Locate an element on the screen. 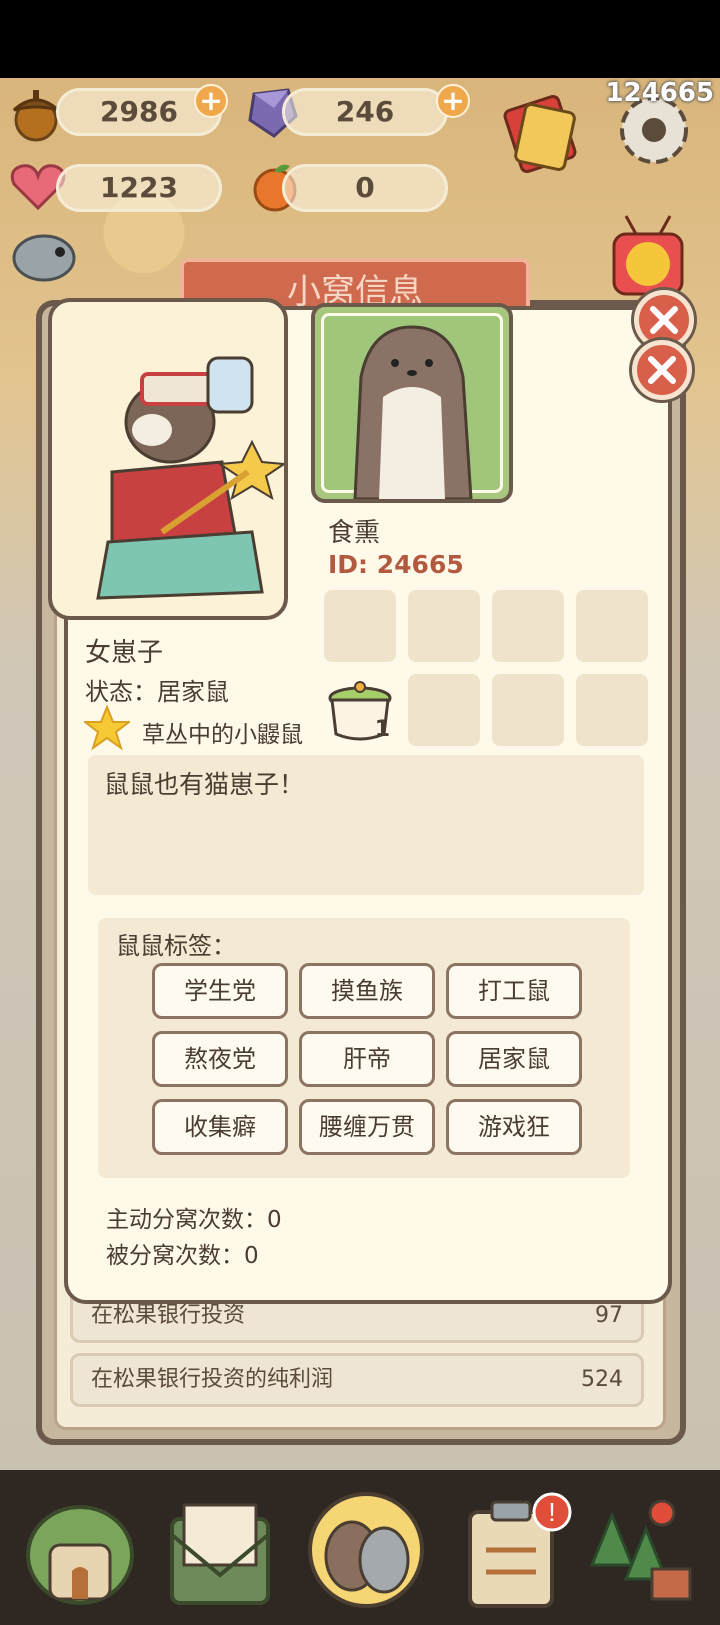 The image size is (720, 1625). badge-label: 草丛中的小鼹鼠 is located at coordinates (222, 735).